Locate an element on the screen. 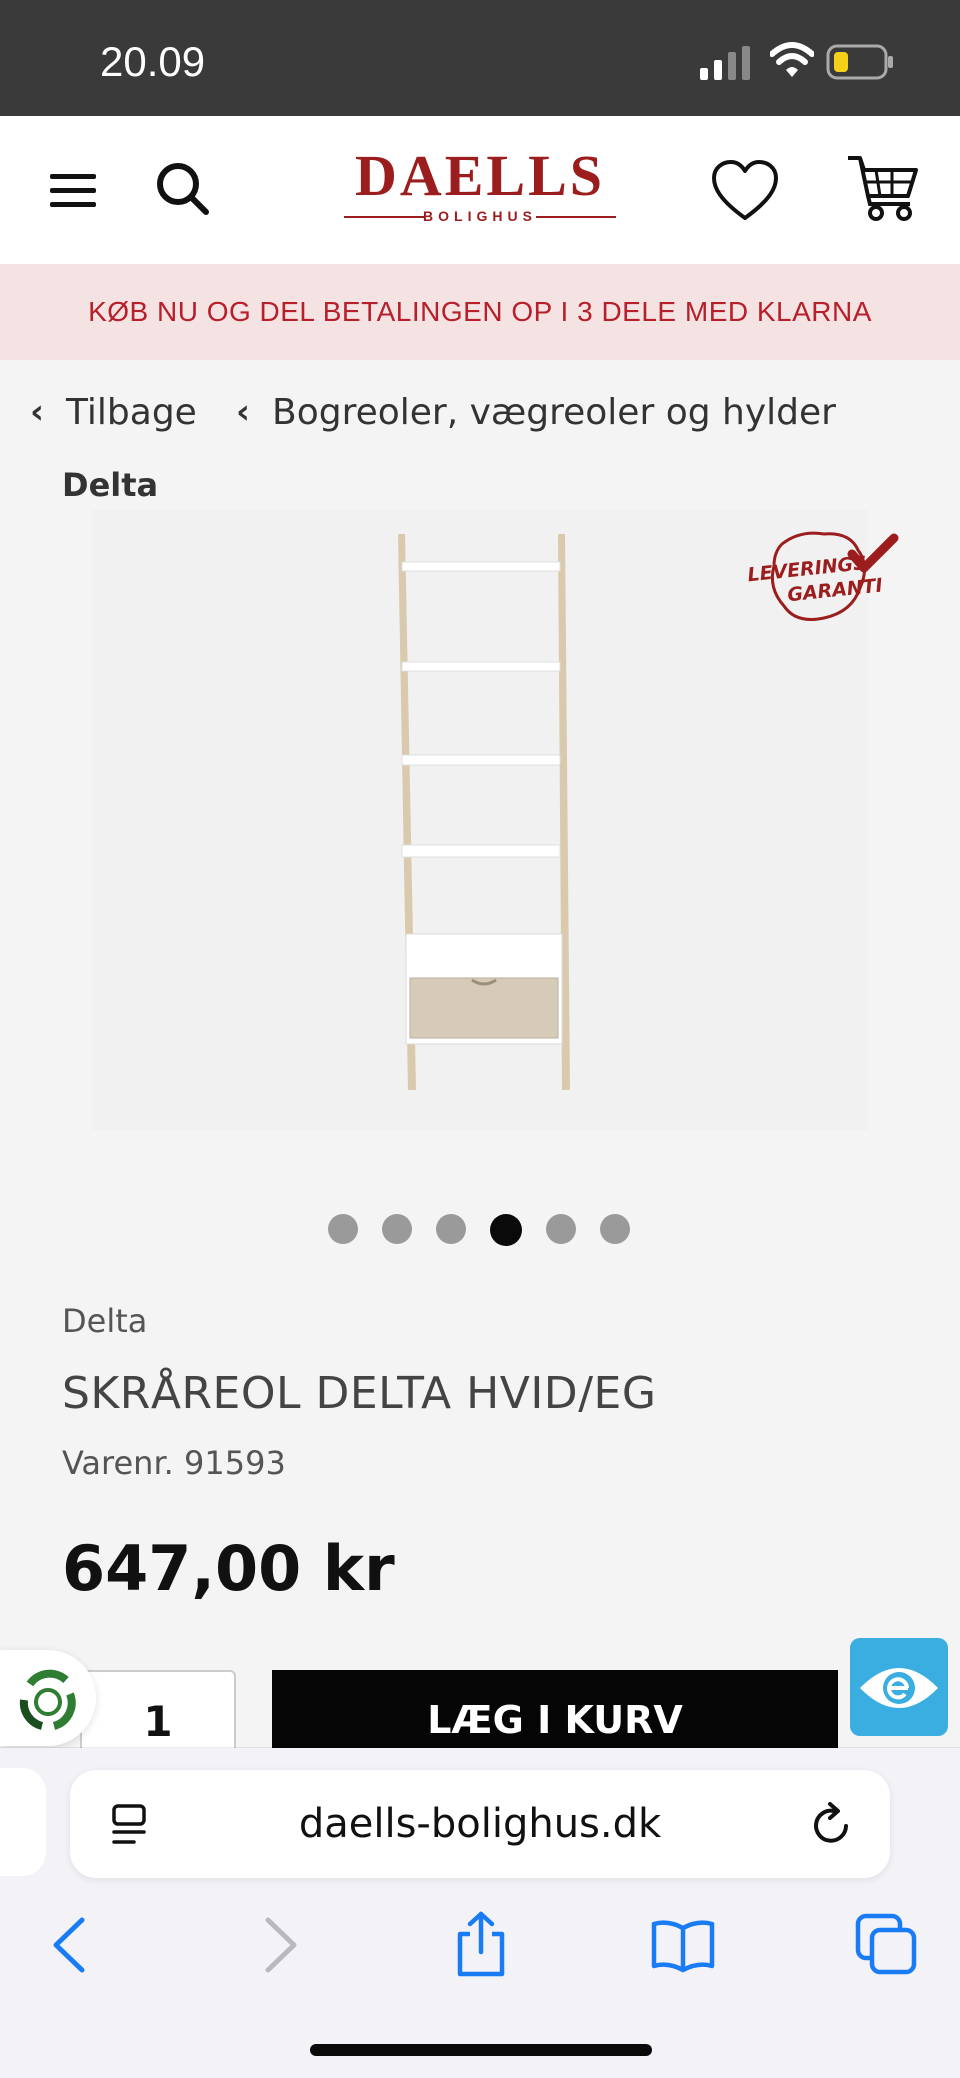 The image size is (960, 2078). previous-tab-preview is located at coordinates (23, 1822).